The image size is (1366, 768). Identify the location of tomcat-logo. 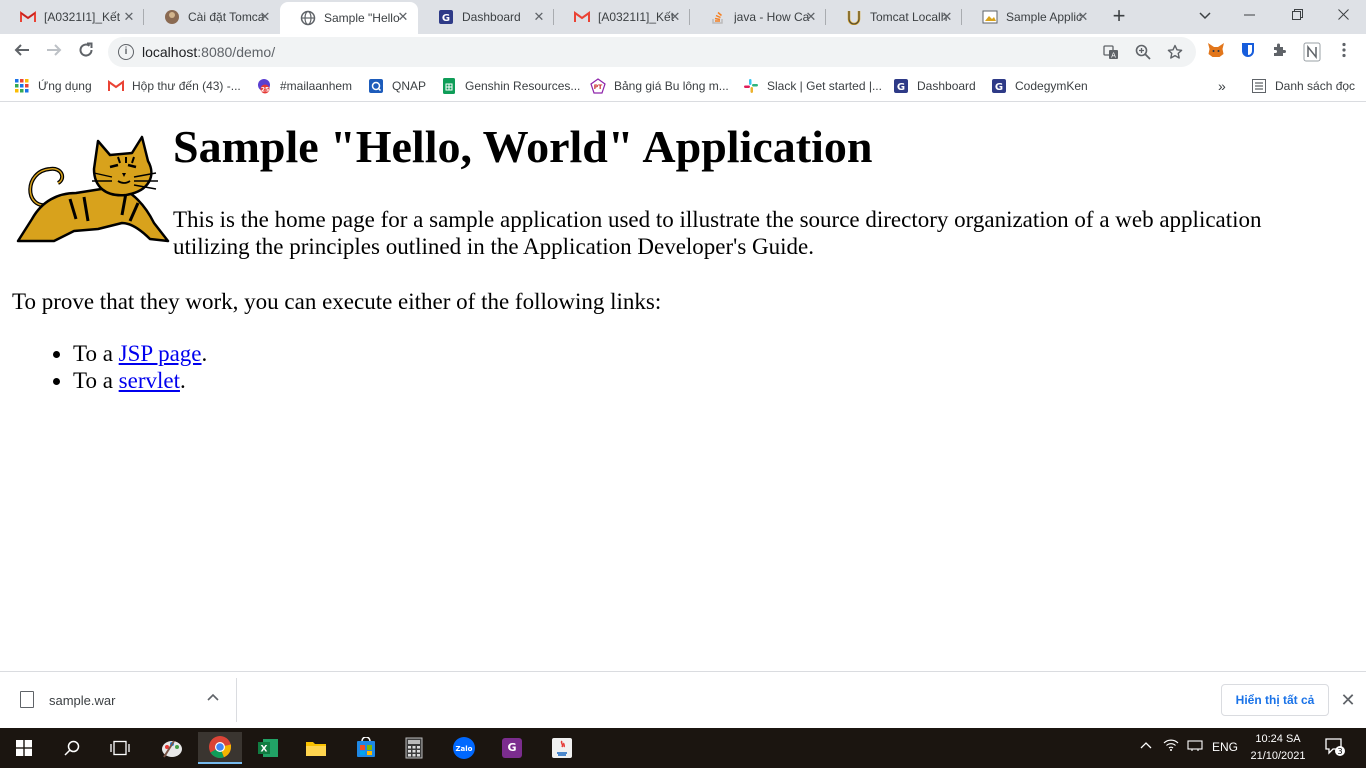
(92, 188).